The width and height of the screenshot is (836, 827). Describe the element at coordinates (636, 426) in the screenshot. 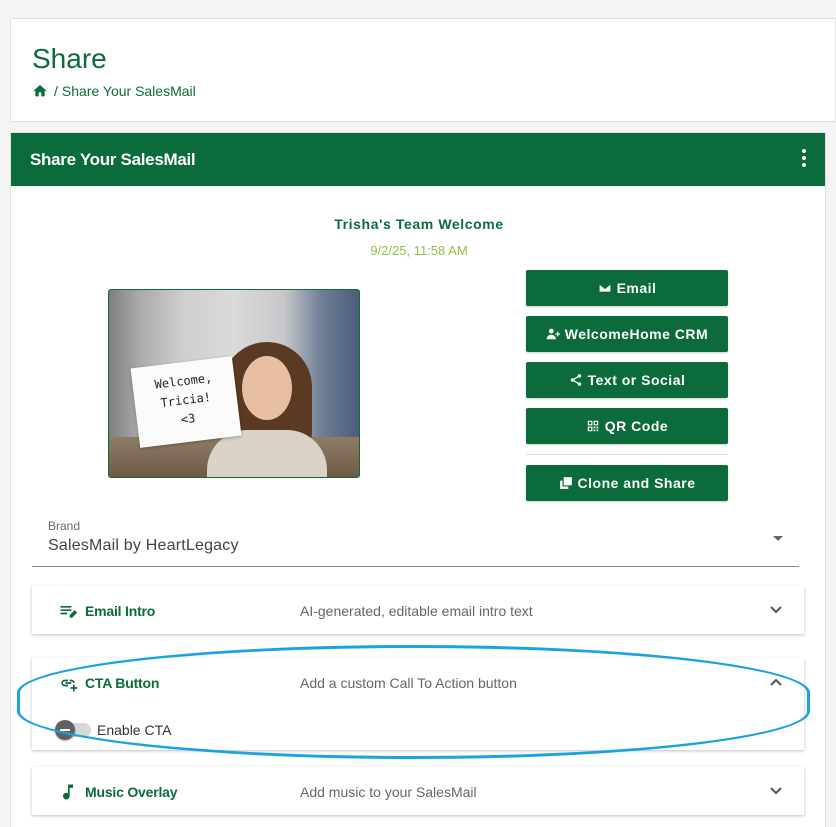

I see `qr-code-button-label: QR Code` at that location.